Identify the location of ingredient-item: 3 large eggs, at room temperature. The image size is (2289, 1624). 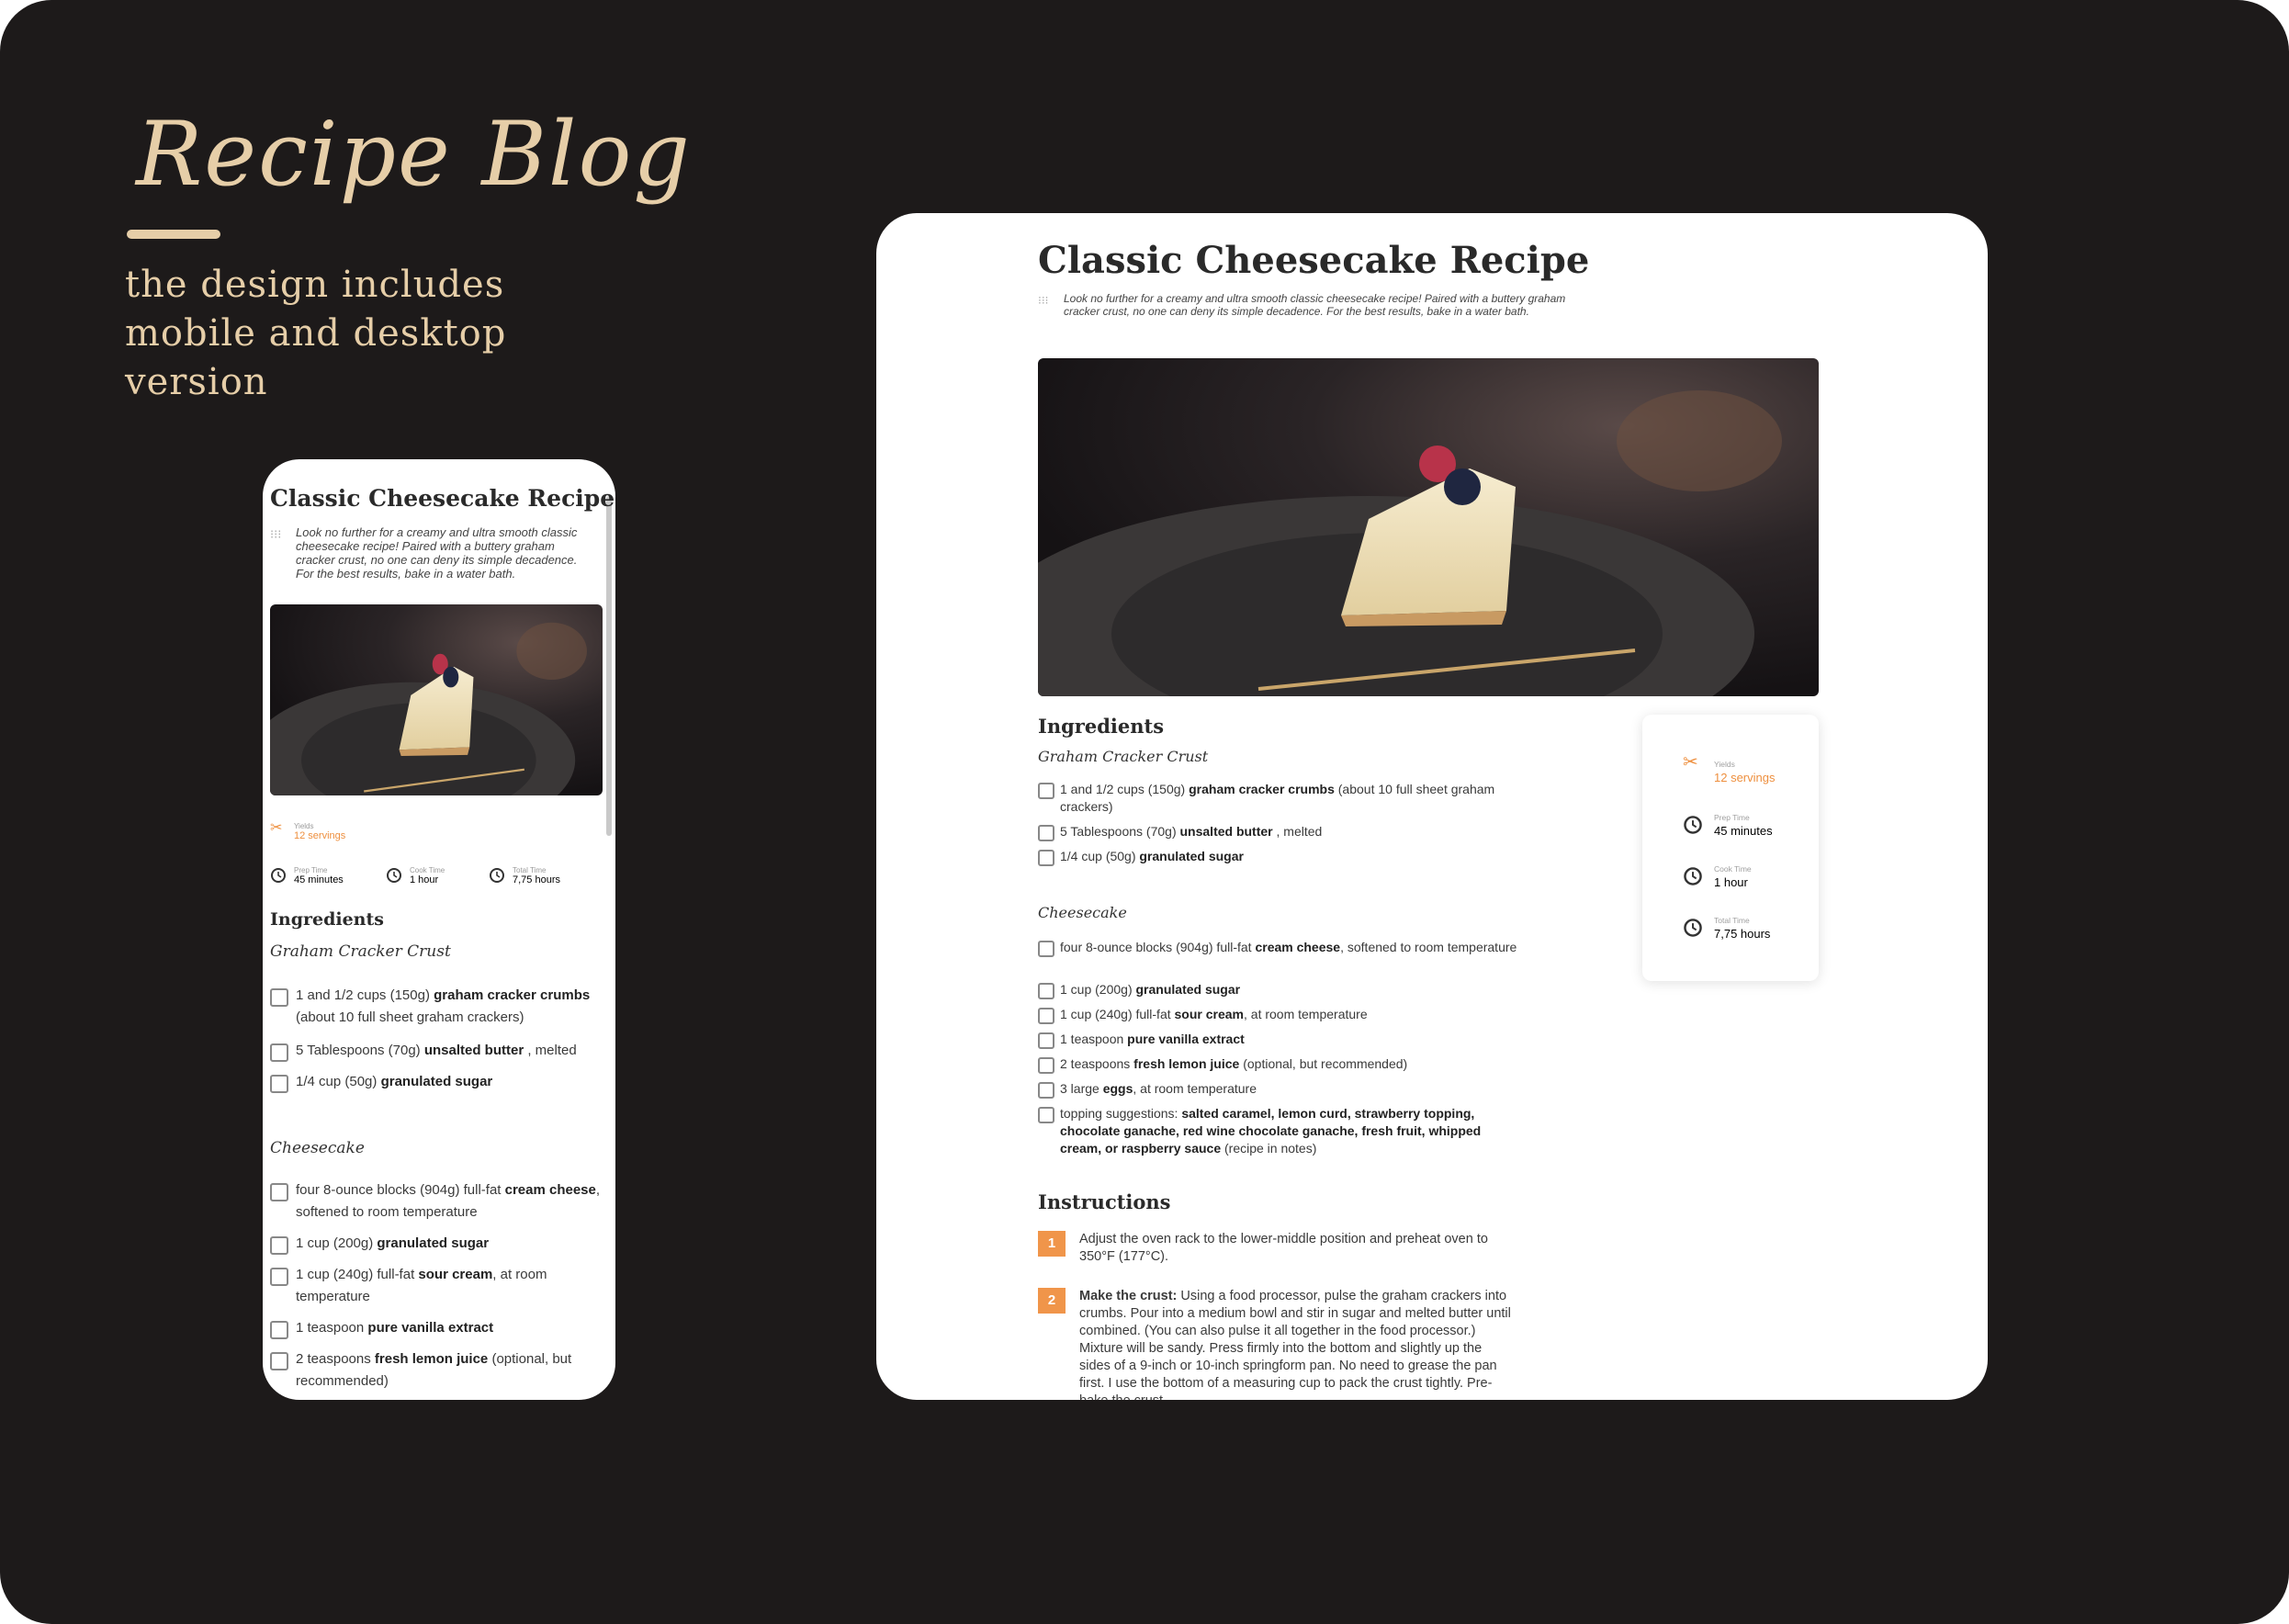
(1281, 1089).